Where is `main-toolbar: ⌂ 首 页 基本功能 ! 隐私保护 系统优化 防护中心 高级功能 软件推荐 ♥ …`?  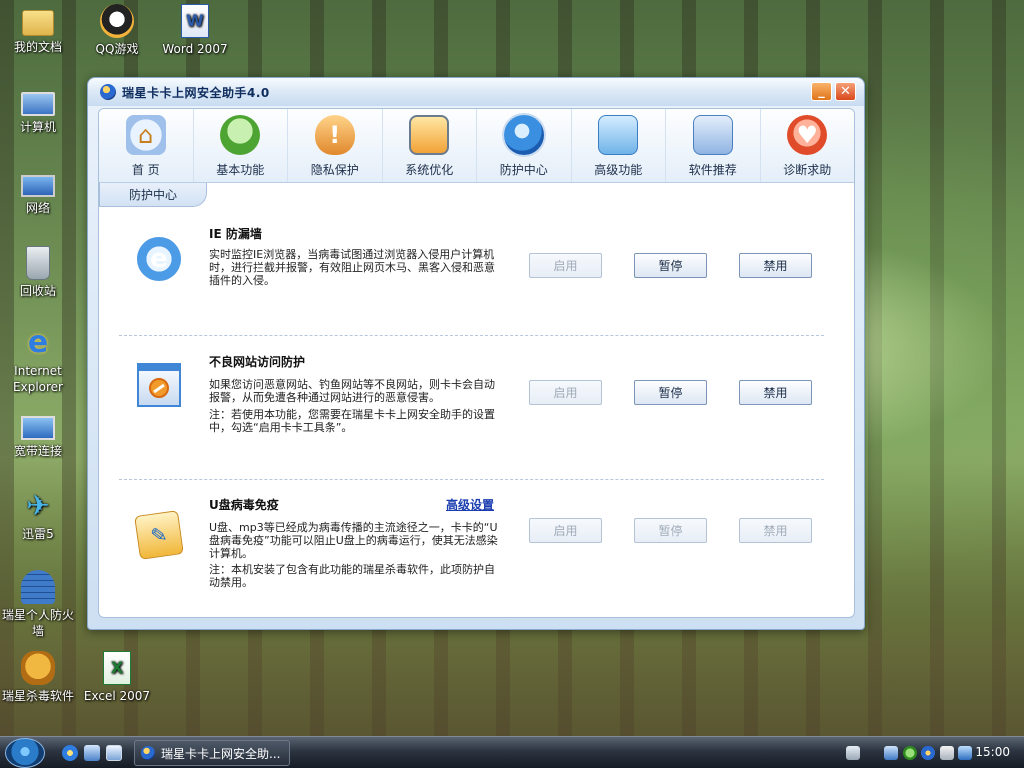
main-toolbar: ⌂ 首 页 基本功能 ! 隐私保护 系统优化 防护中心 高级功能 软件推荐 ♥ … is located at coordinates (476, 146).